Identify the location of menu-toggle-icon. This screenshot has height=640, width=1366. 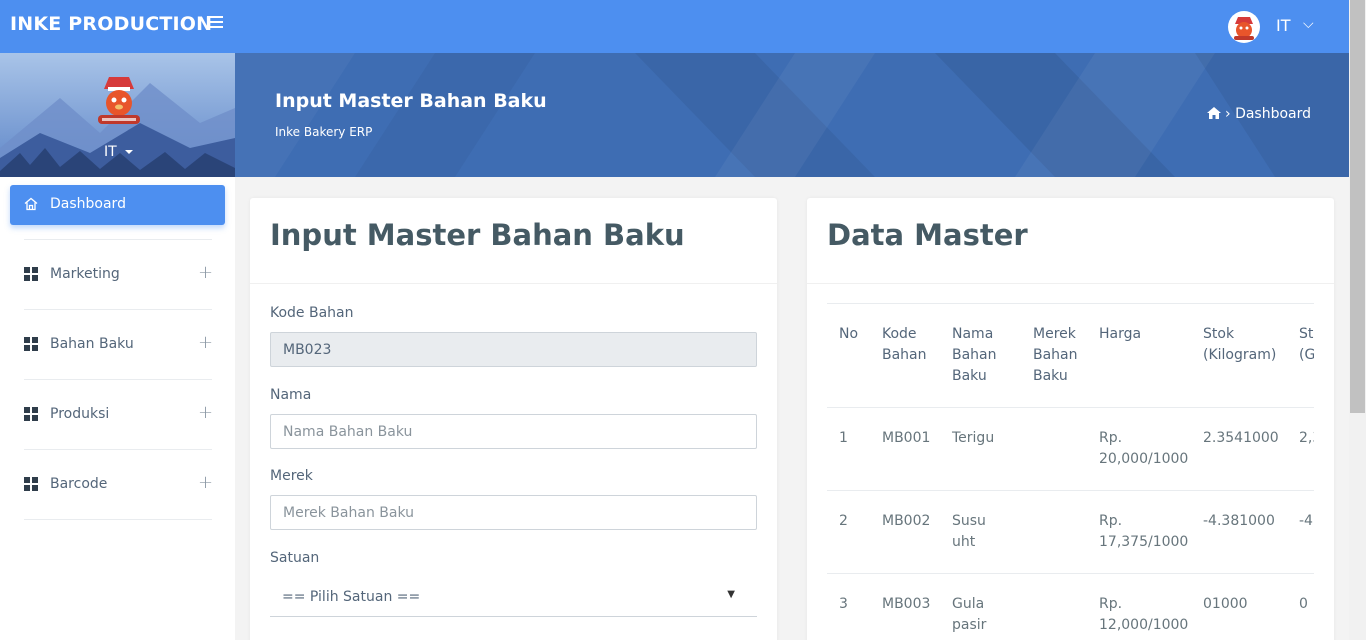
(215, 23).